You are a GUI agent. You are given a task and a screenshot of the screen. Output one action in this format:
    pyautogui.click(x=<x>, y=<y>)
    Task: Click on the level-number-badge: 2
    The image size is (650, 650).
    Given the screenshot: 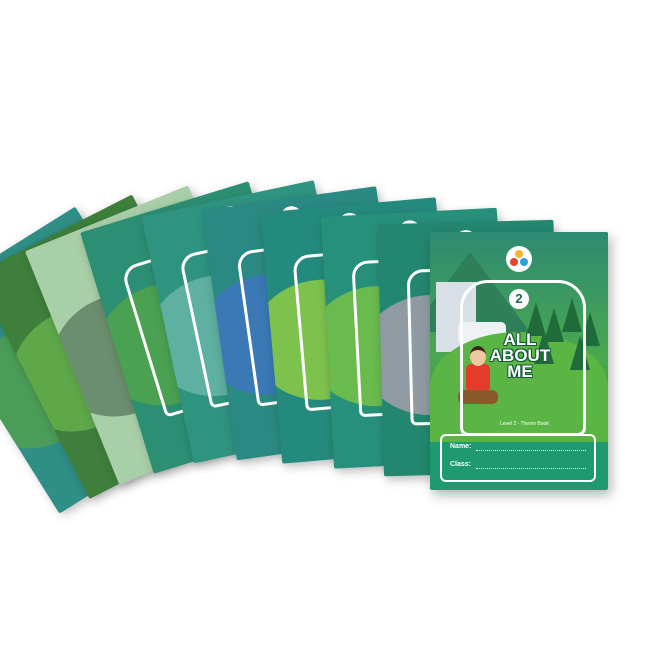 What is the action you would take?
    pyautogui.click(x=519, y=299)
    